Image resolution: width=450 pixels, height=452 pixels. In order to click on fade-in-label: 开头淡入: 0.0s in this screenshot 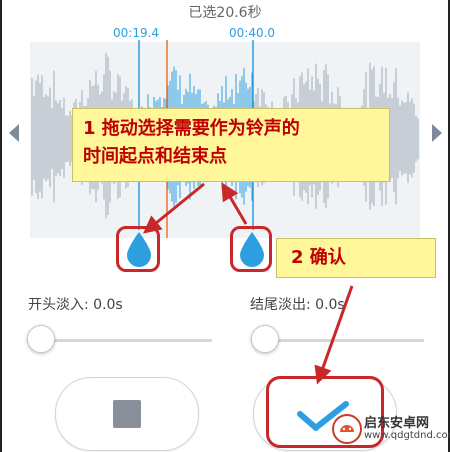, I will do `click(75, 305)`.